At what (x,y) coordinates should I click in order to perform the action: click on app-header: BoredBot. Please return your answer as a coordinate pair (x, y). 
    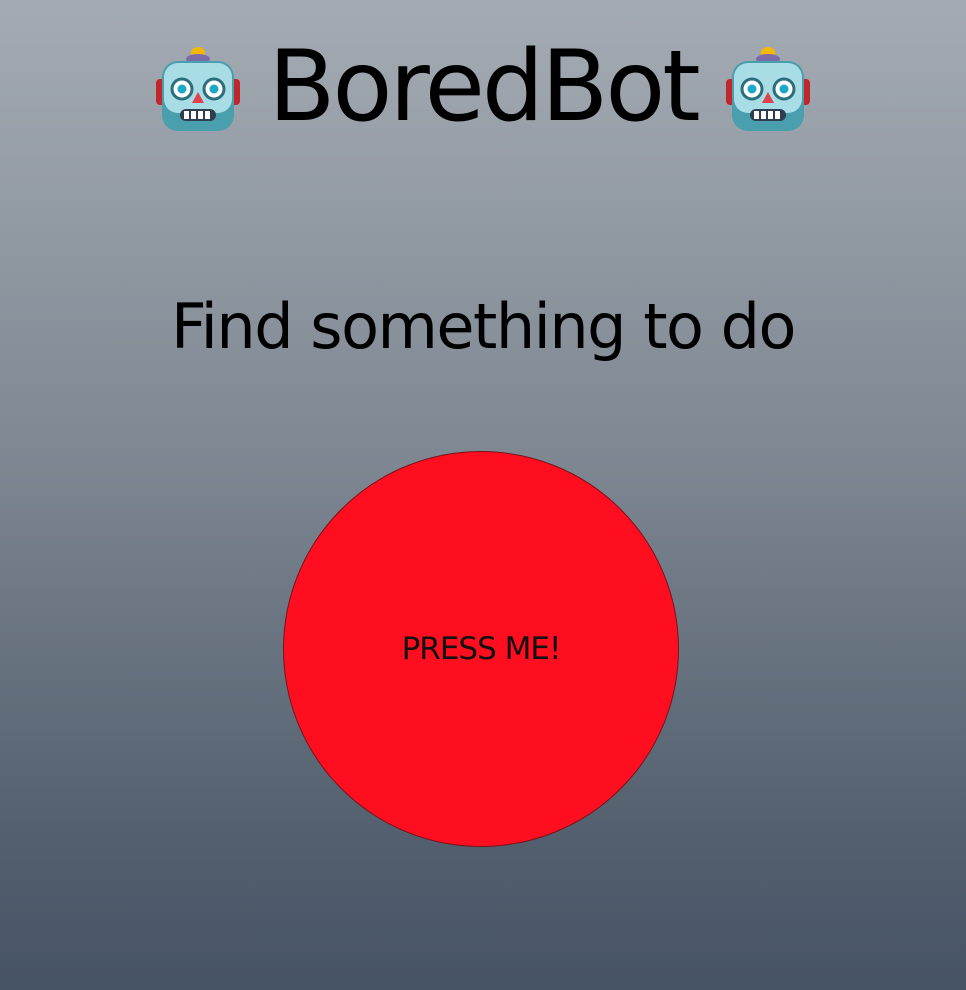
    Looking at the image, I should click on (483, 87).